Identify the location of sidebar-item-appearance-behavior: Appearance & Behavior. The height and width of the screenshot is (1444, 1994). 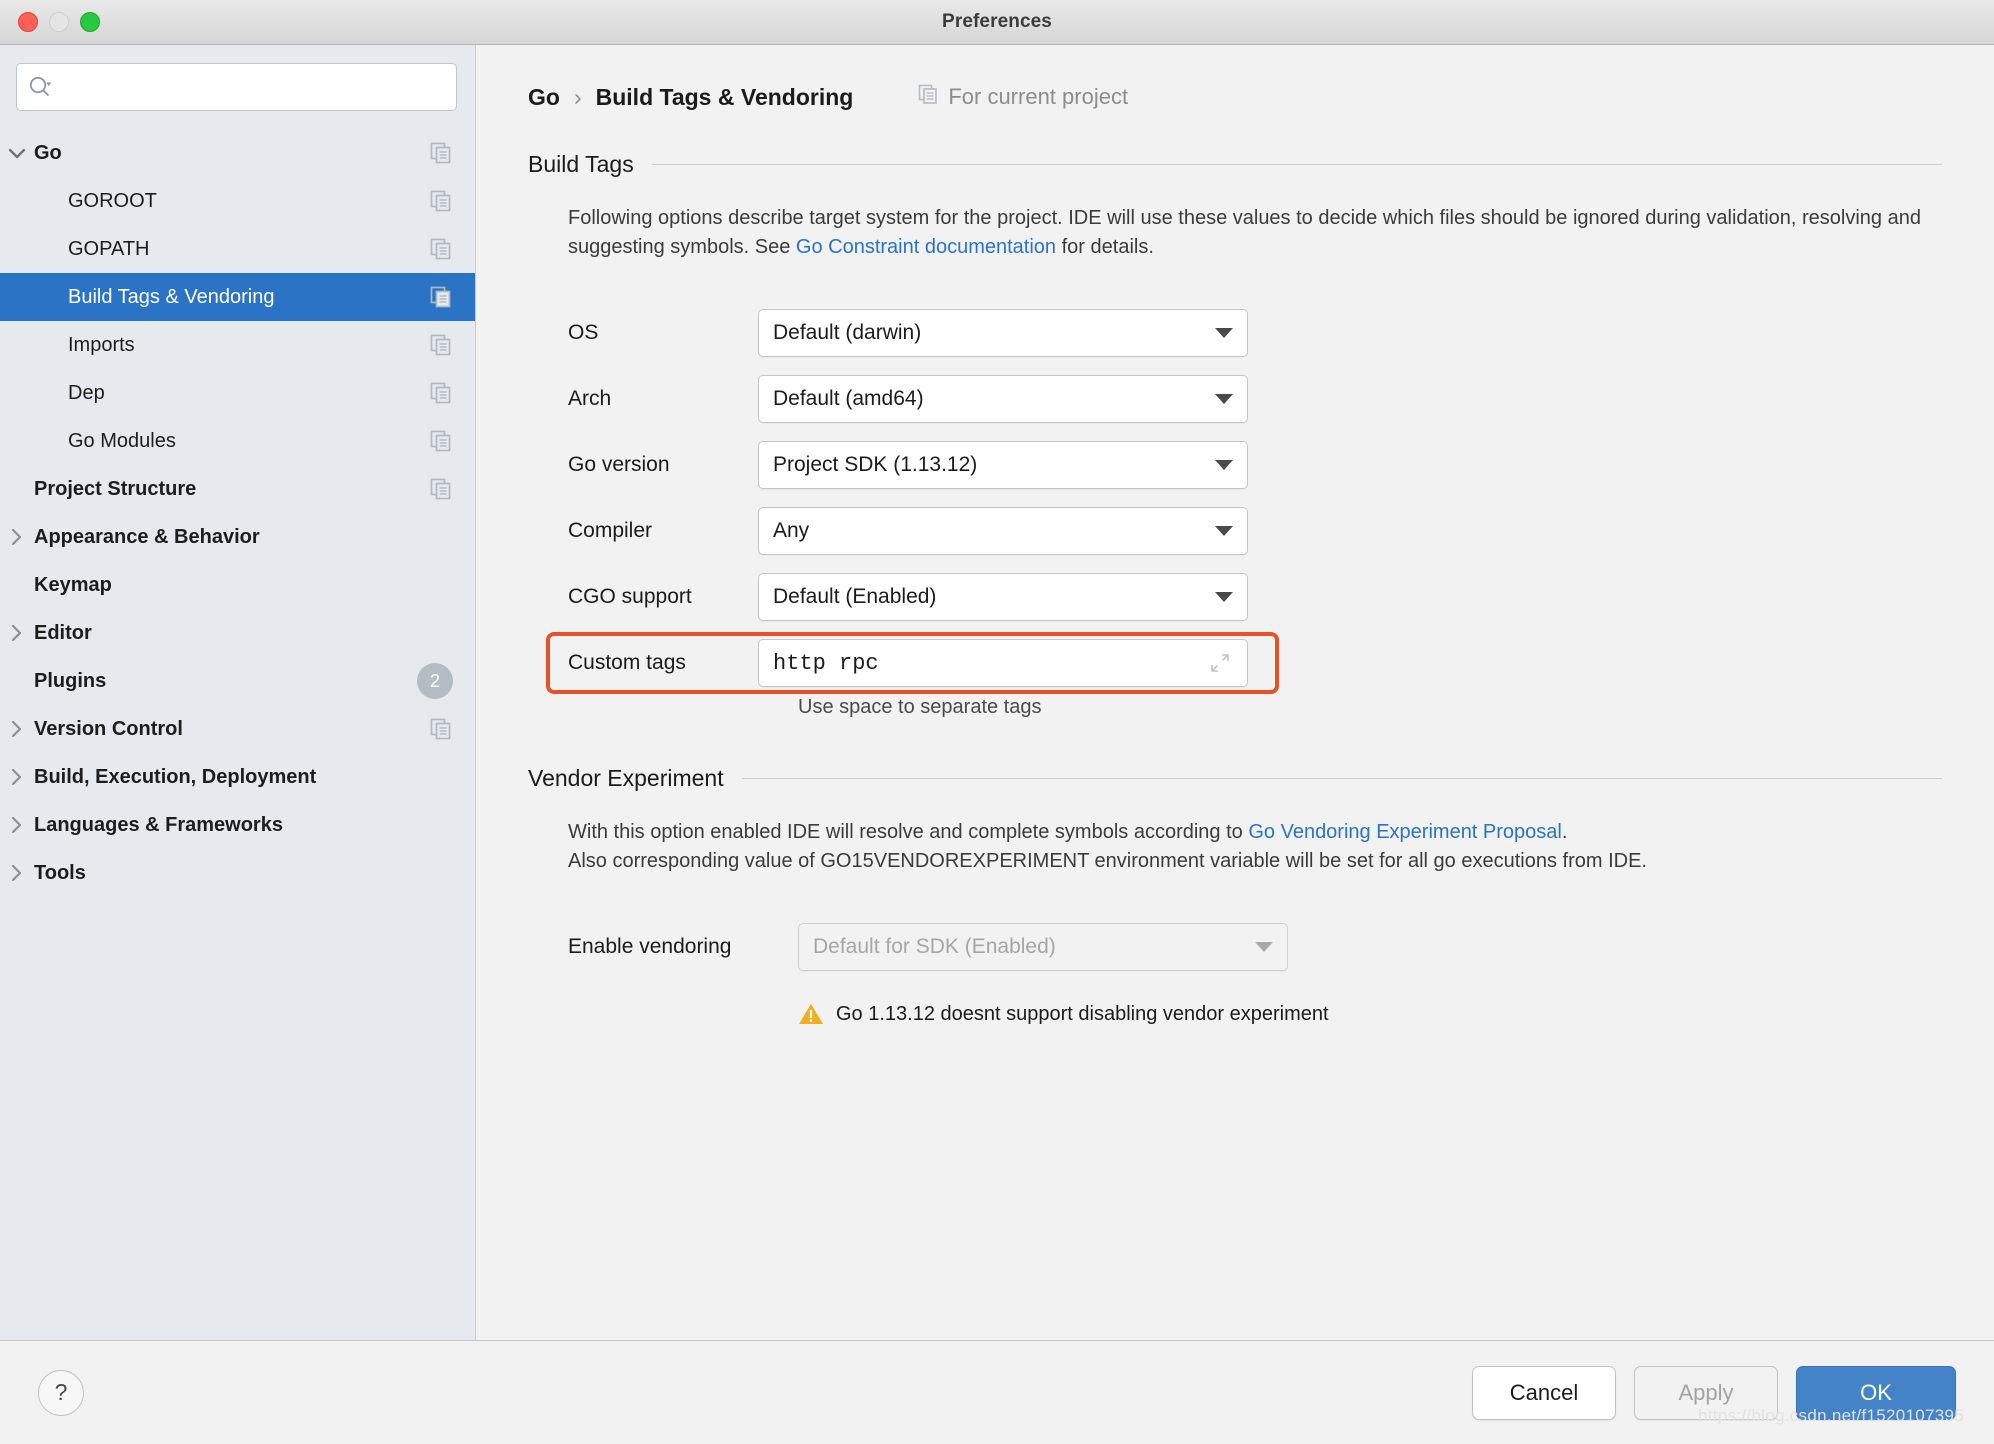
(237, 537).